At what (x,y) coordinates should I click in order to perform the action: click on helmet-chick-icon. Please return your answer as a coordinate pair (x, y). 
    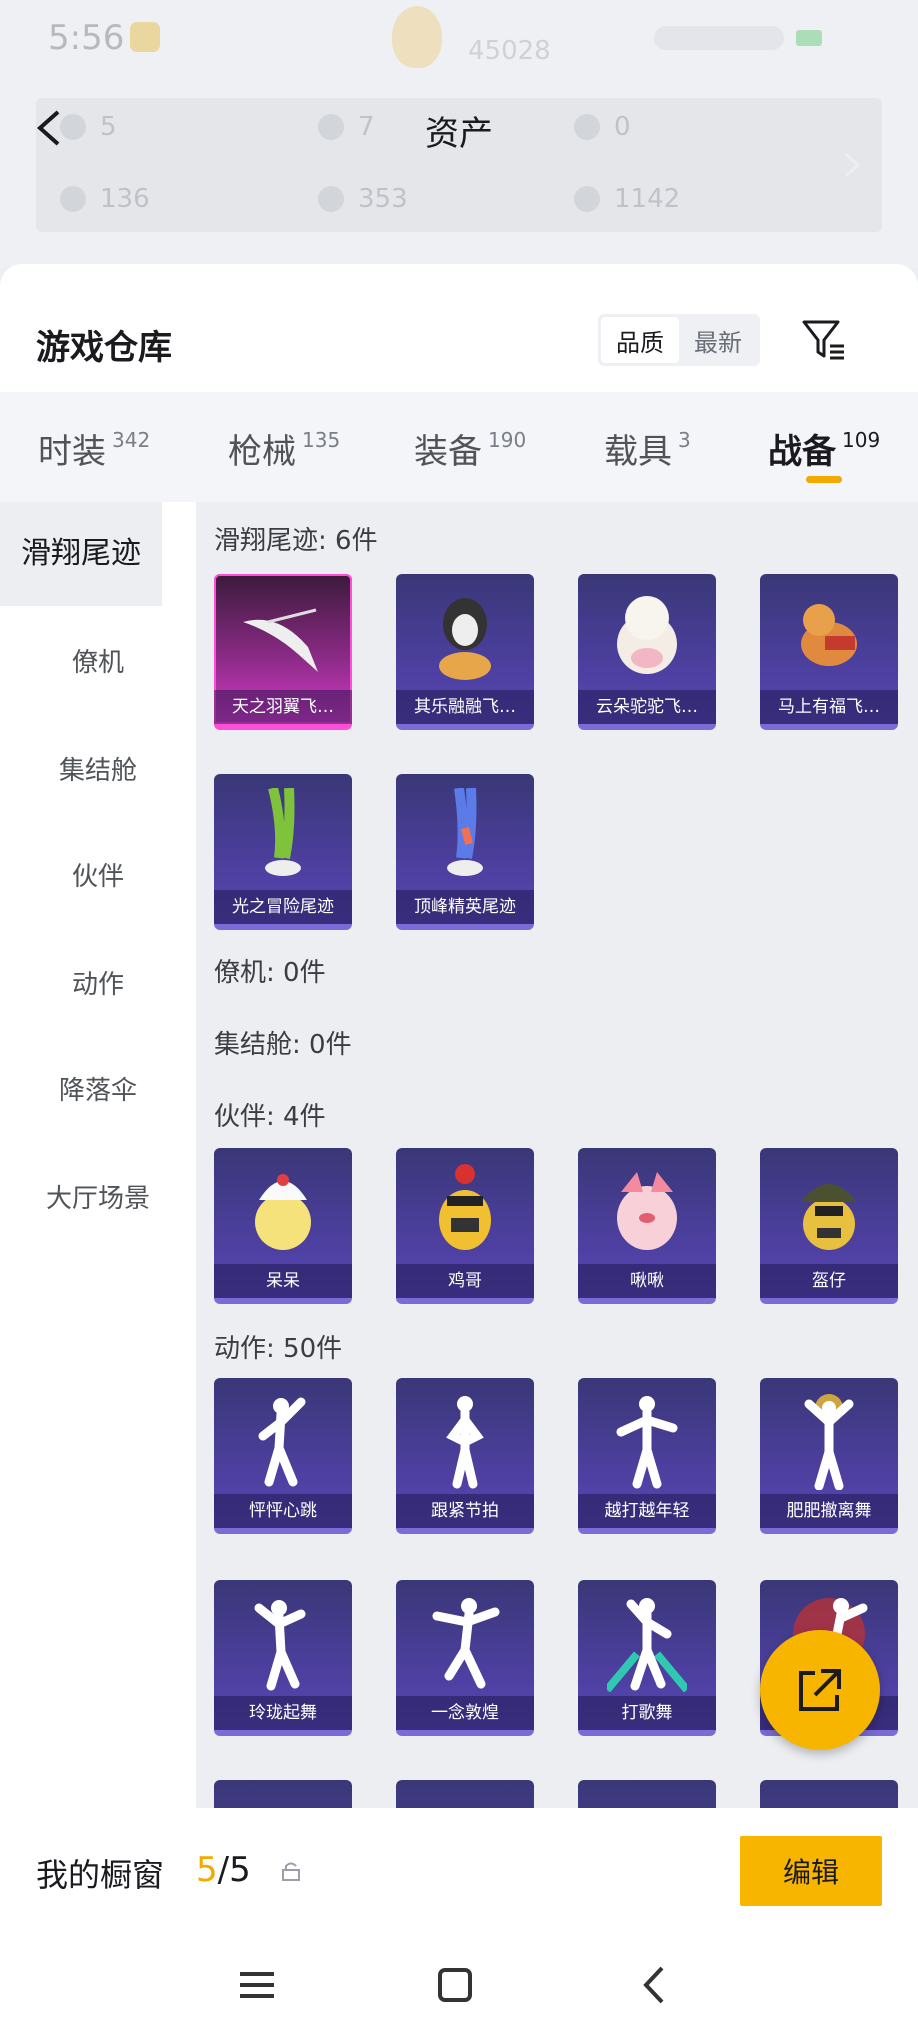
    Looking at the image, I should click on (829, 1211).